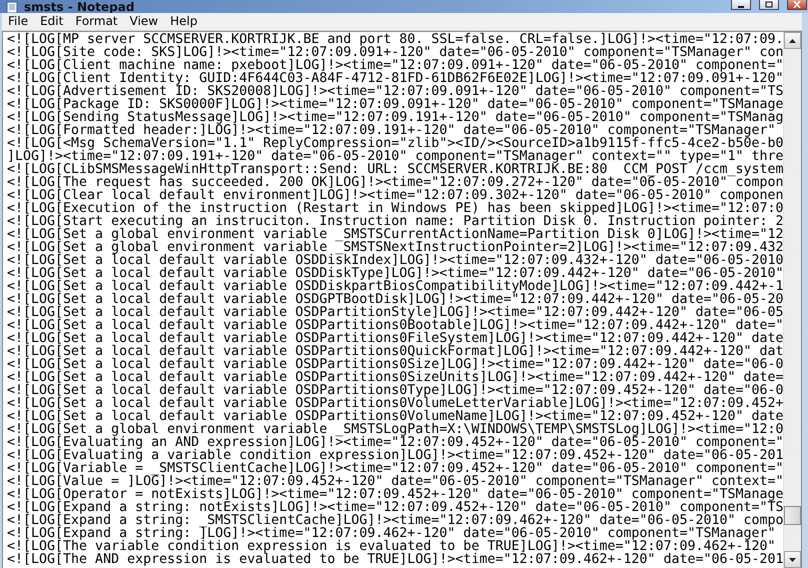 This screenshot has width=808, height=568. I want to click on window-title: smsts - Notepad, so click(80, 7).